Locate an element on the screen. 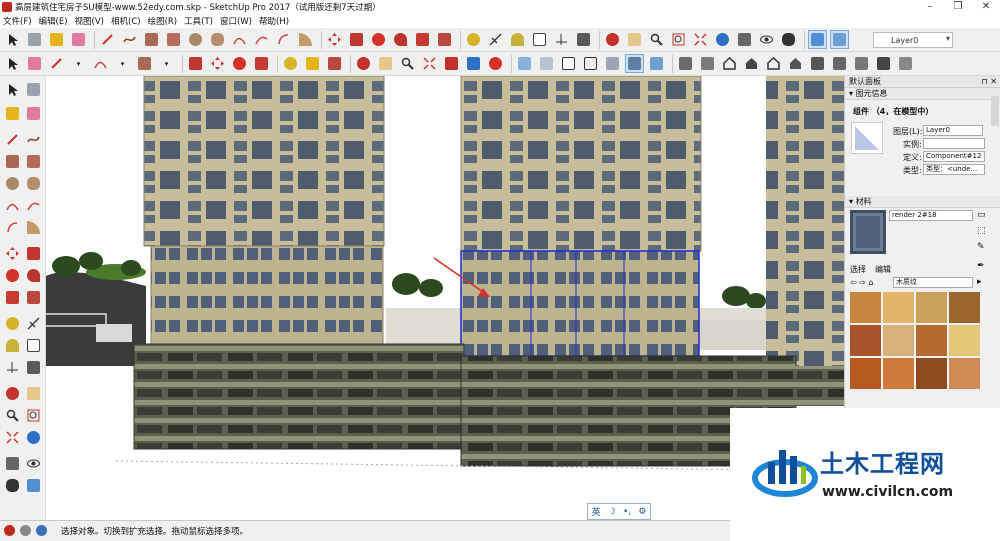 This screenshot has width=1000, height=541. right-view-button is located at coordinates (751, 63).